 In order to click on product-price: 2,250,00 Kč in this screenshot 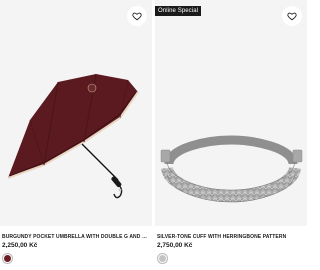, I will do `click(20, 245)`.